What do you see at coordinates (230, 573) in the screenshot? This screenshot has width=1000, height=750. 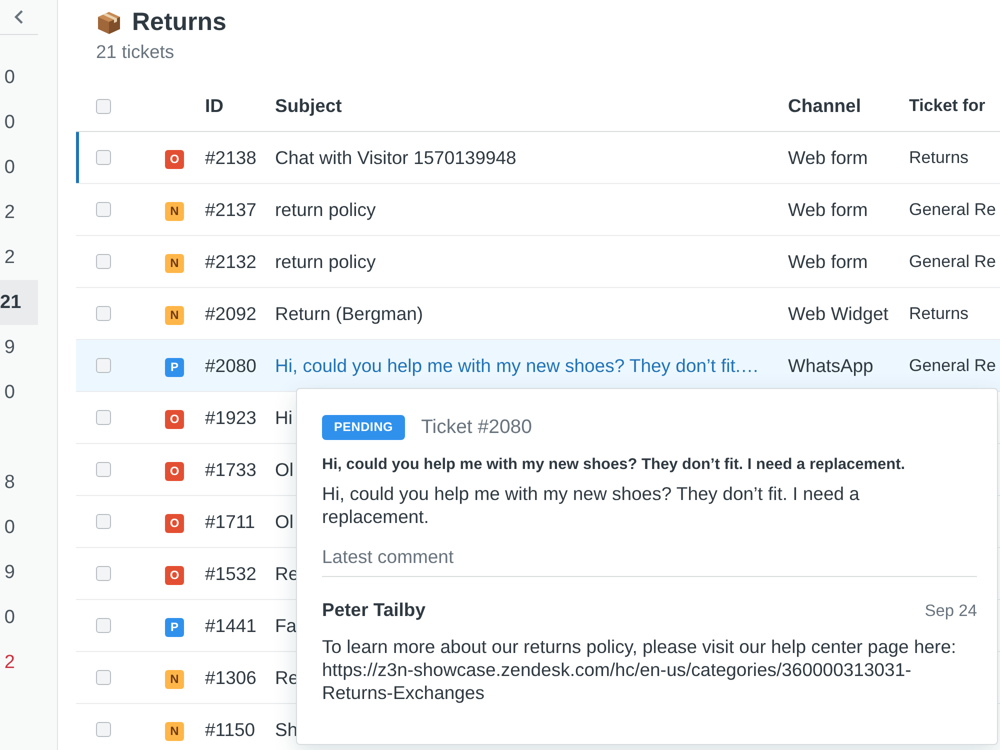 I see `ticket-id: #1532` at bounding box center [230, 573].